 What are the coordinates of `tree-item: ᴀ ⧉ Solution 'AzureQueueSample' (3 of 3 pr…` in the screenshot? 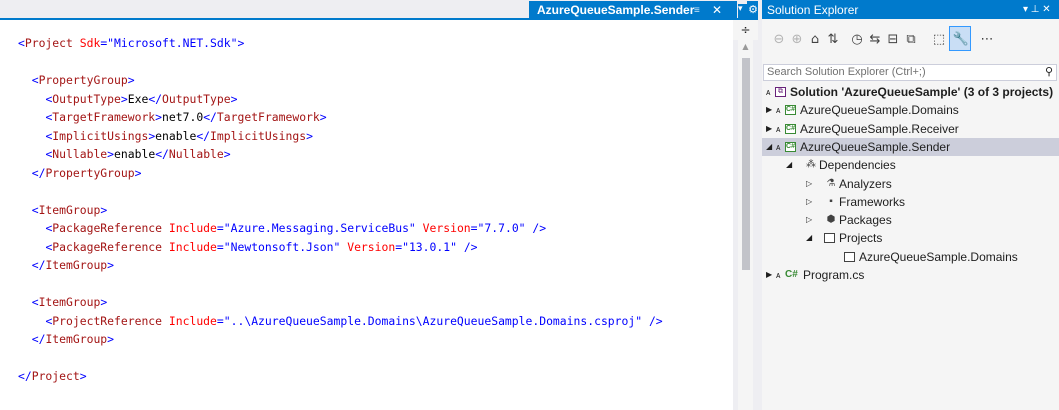 It's located at (910, 92).